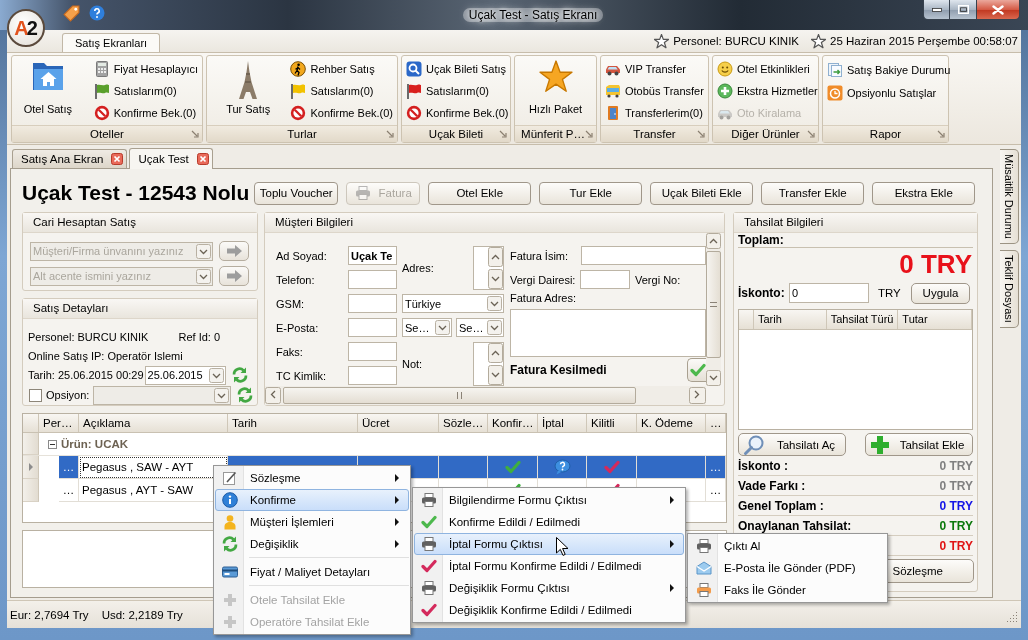 The width and height of the screenshot is (1028, 640). Describe the element at coordinates (767, 69) in the screenshot. I see `ribbon-button: Otel Etkinlikleri` at that location.